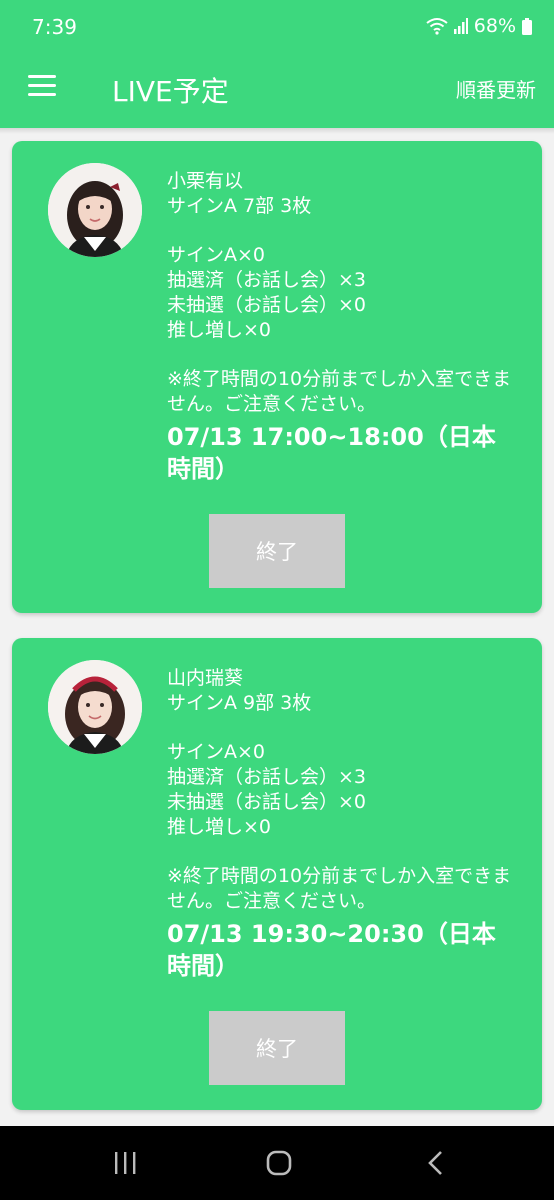 The image size is (554, 1200). I want to click on wifi-icon, so click(437, 26).